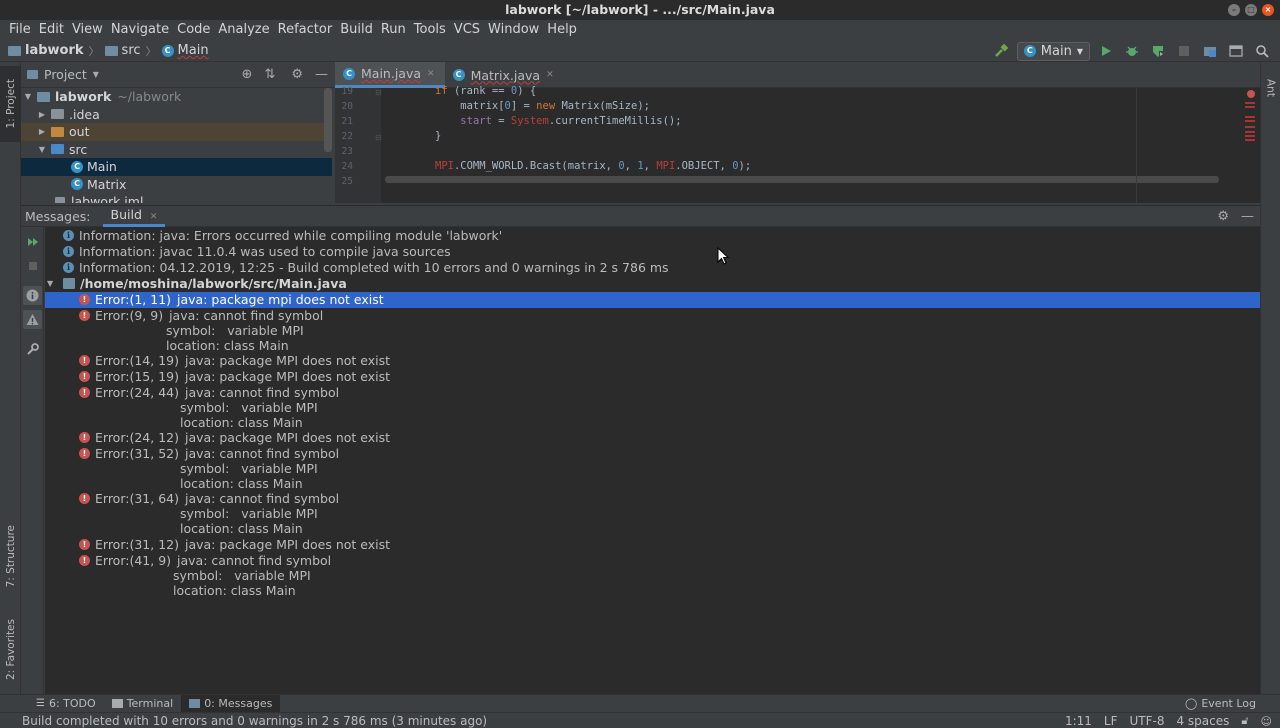  Describe the element at coordinates (652, 561) in the screenshot. I see `error-row: ! Error:(41, 9) java: cannot find symbol` at that location.